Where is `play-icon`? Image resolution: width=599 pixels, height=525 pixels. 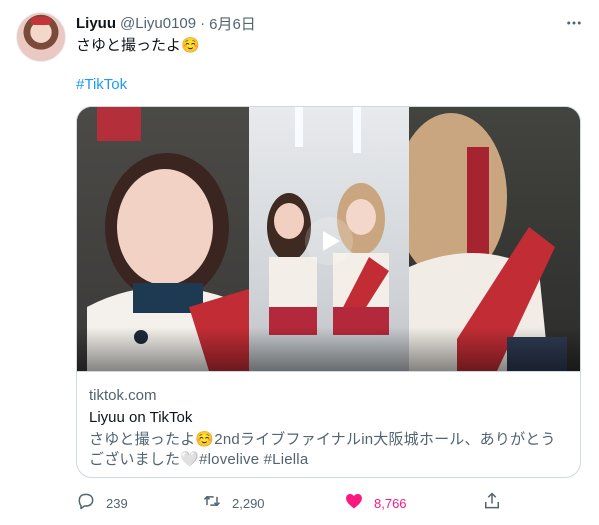
play-icon is located at coordinates (329, 241).